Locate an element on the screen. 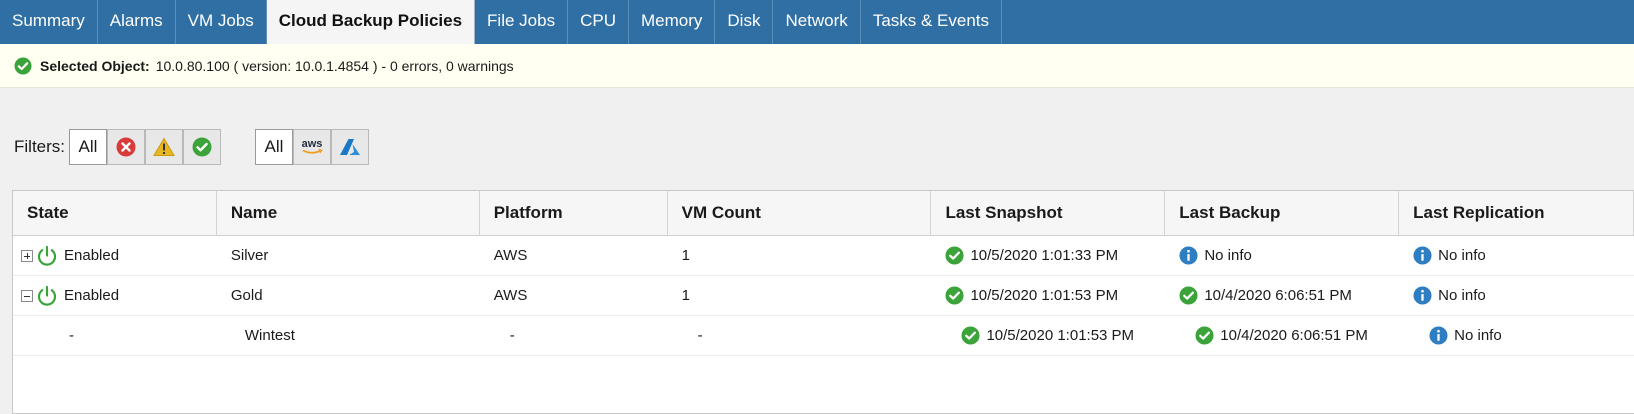  filter-aws-button: aws is located at coordinates (312, 147).